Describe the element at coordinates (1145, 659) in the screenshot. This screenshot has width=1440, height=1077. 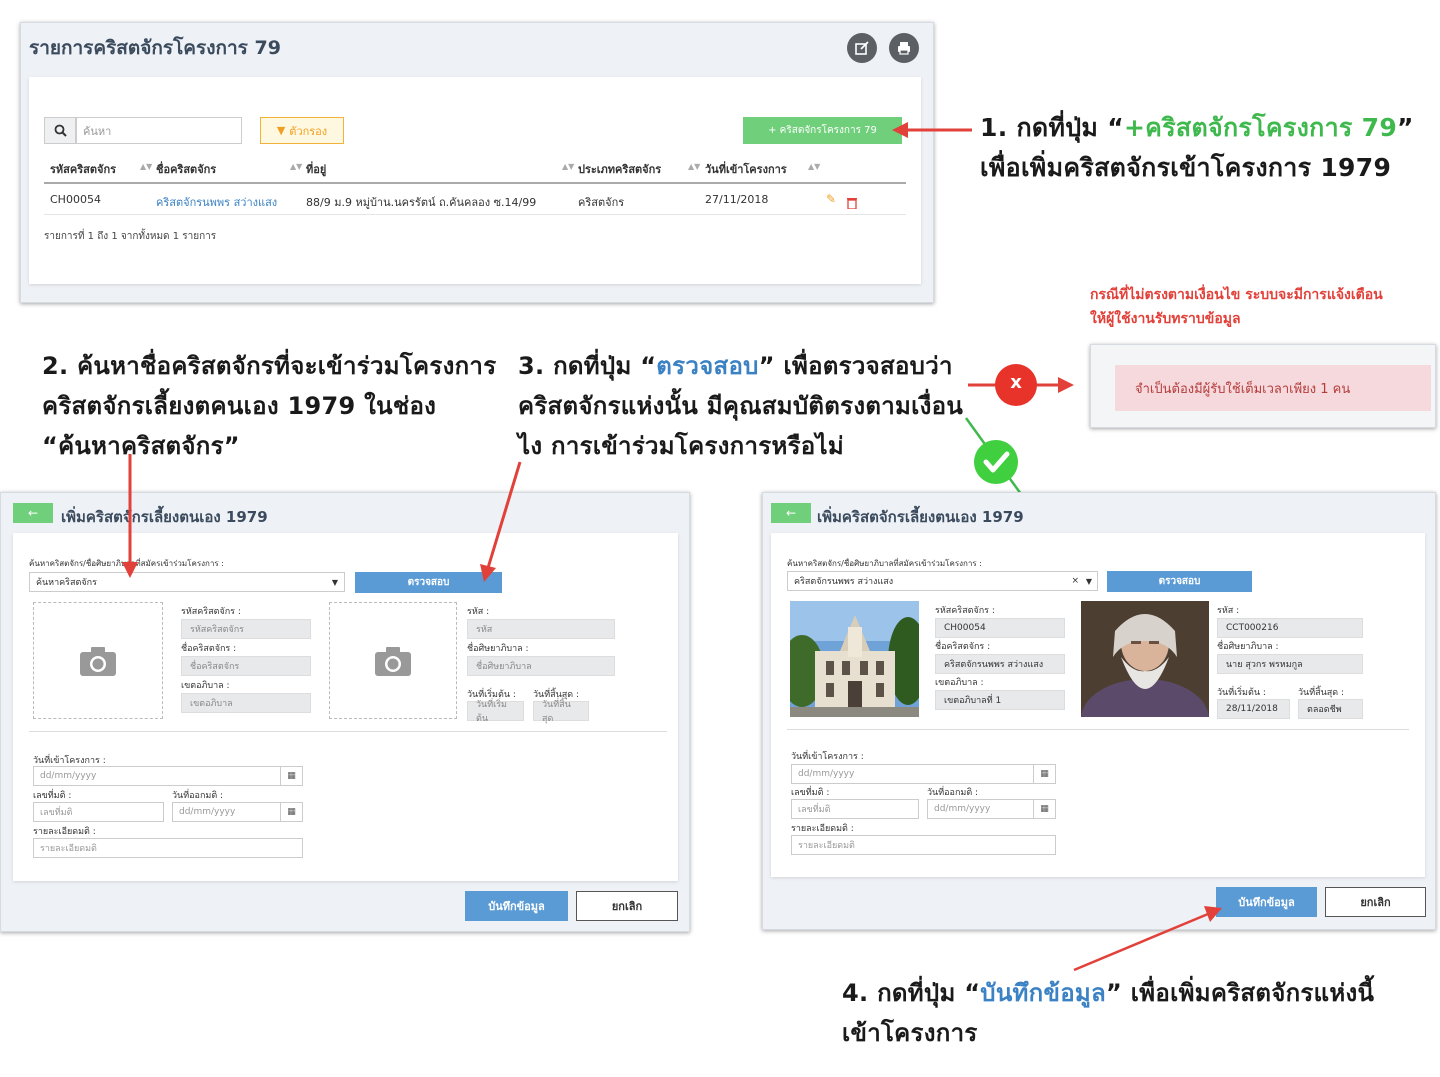
I see `pastor-photo` at that location.